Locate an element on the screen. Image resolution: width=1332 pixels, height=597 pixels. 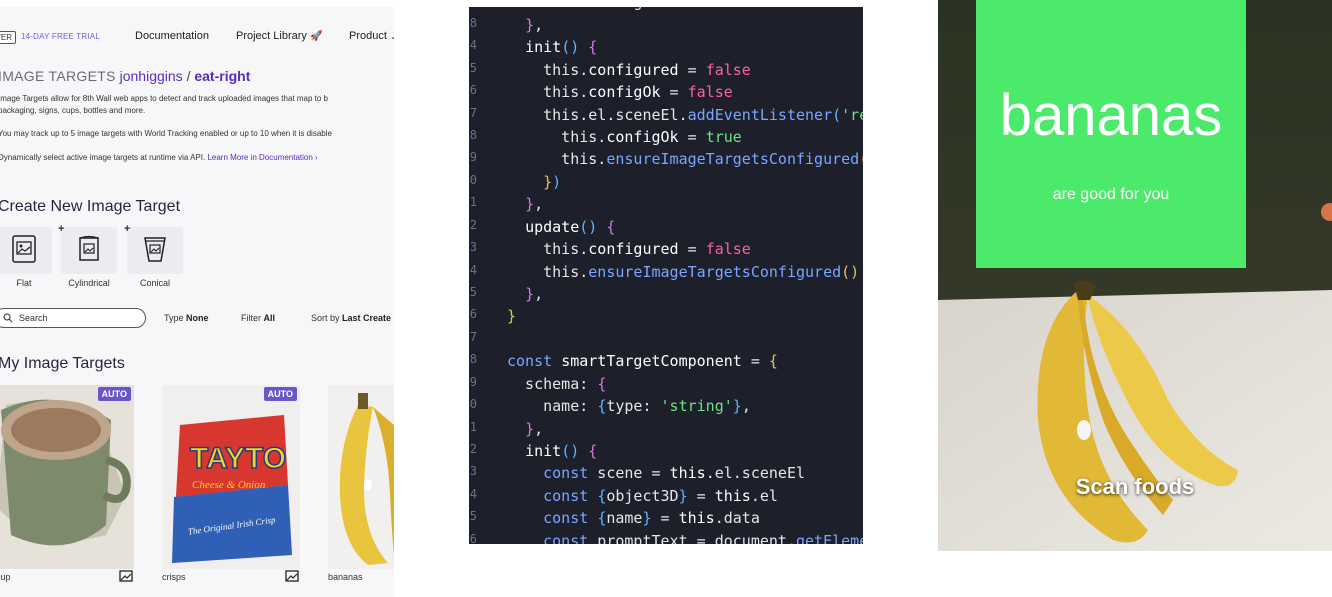
nav-product-label: Product is located at coordinates (368, 36).